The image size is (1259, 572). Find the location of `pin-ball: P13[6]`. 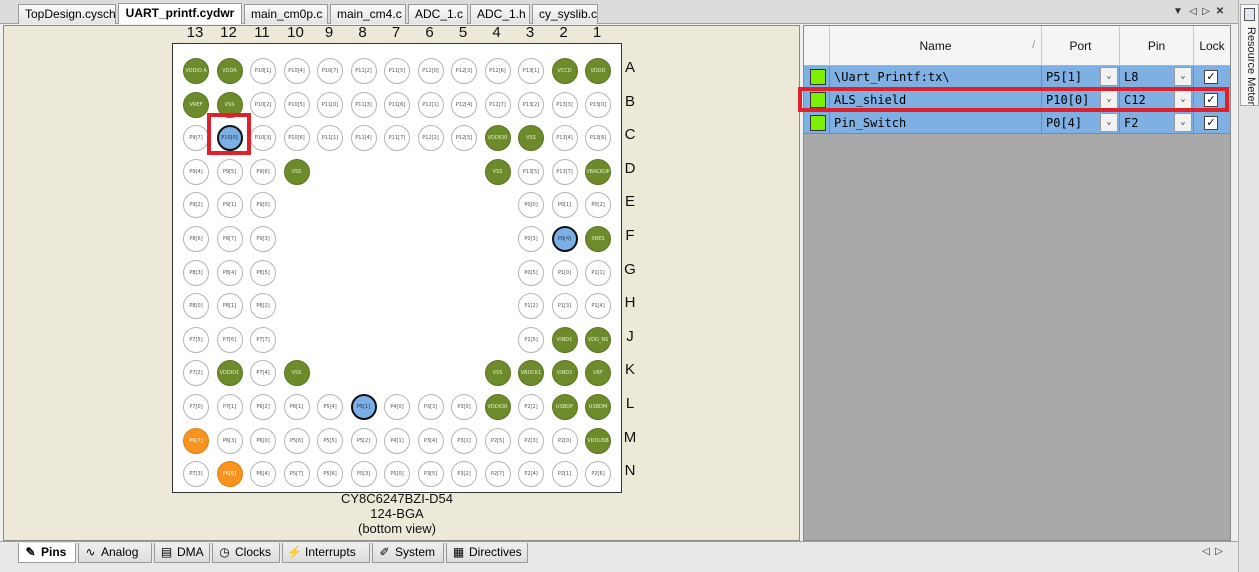

pin-ball: P13[6] is located at coordinates (598, 138).